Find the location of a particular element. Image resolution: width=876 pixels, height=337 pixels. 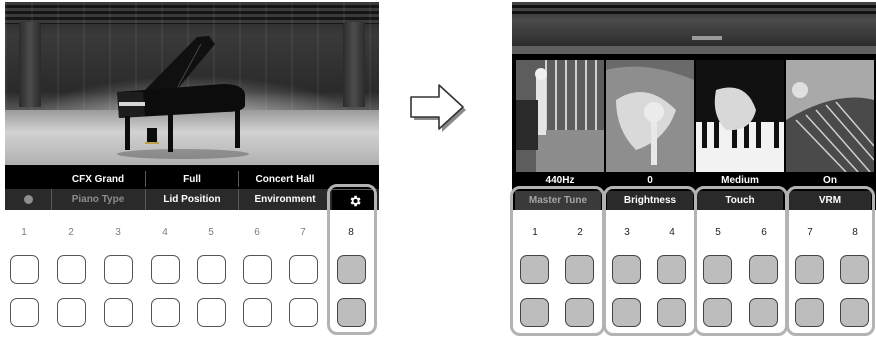

hands-on-keys-image is located at coordinates (740, 116).